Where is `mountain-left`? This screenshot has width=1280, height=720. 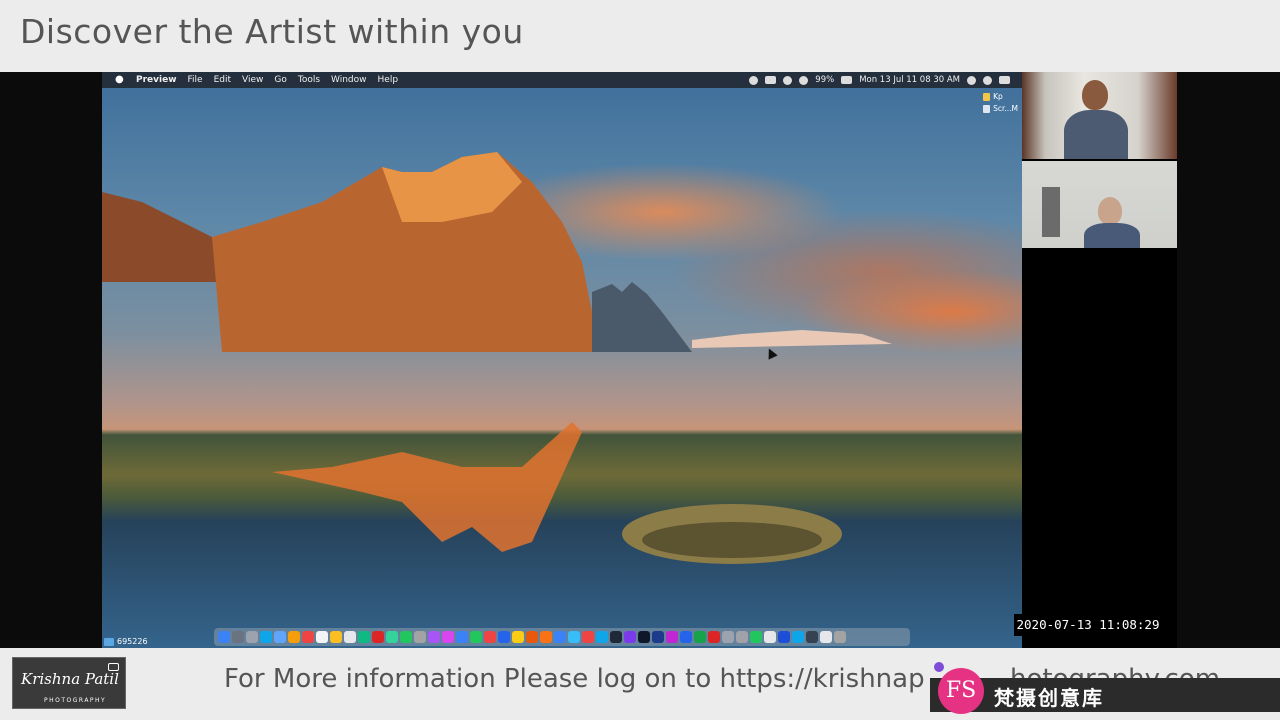
mountain-left is located at coordinates (162, 237).